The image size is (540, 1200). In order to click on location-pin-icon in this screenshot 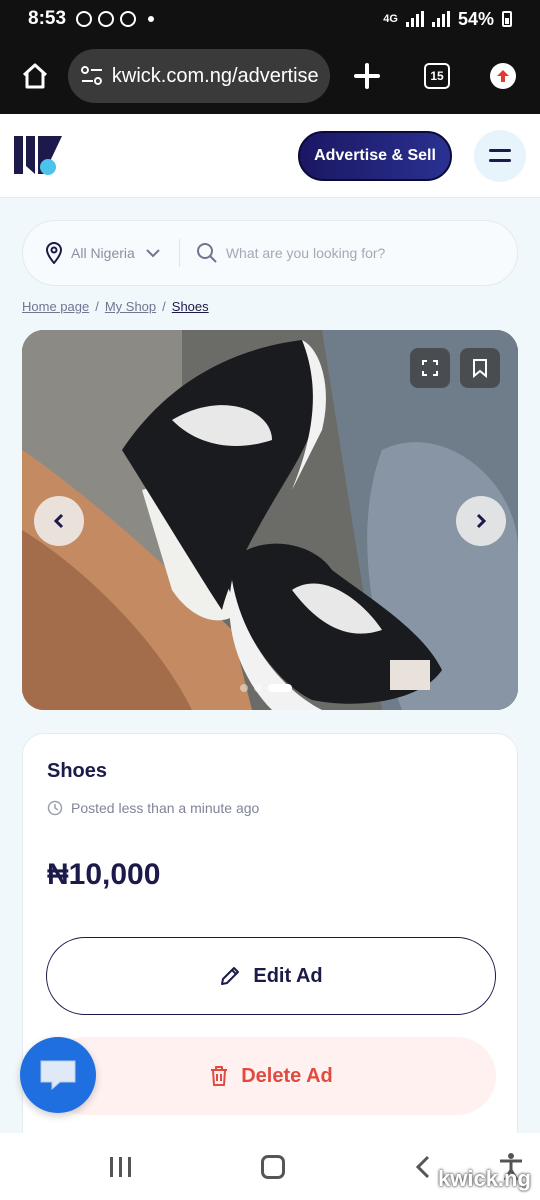, I will do `click(54, 253)`.